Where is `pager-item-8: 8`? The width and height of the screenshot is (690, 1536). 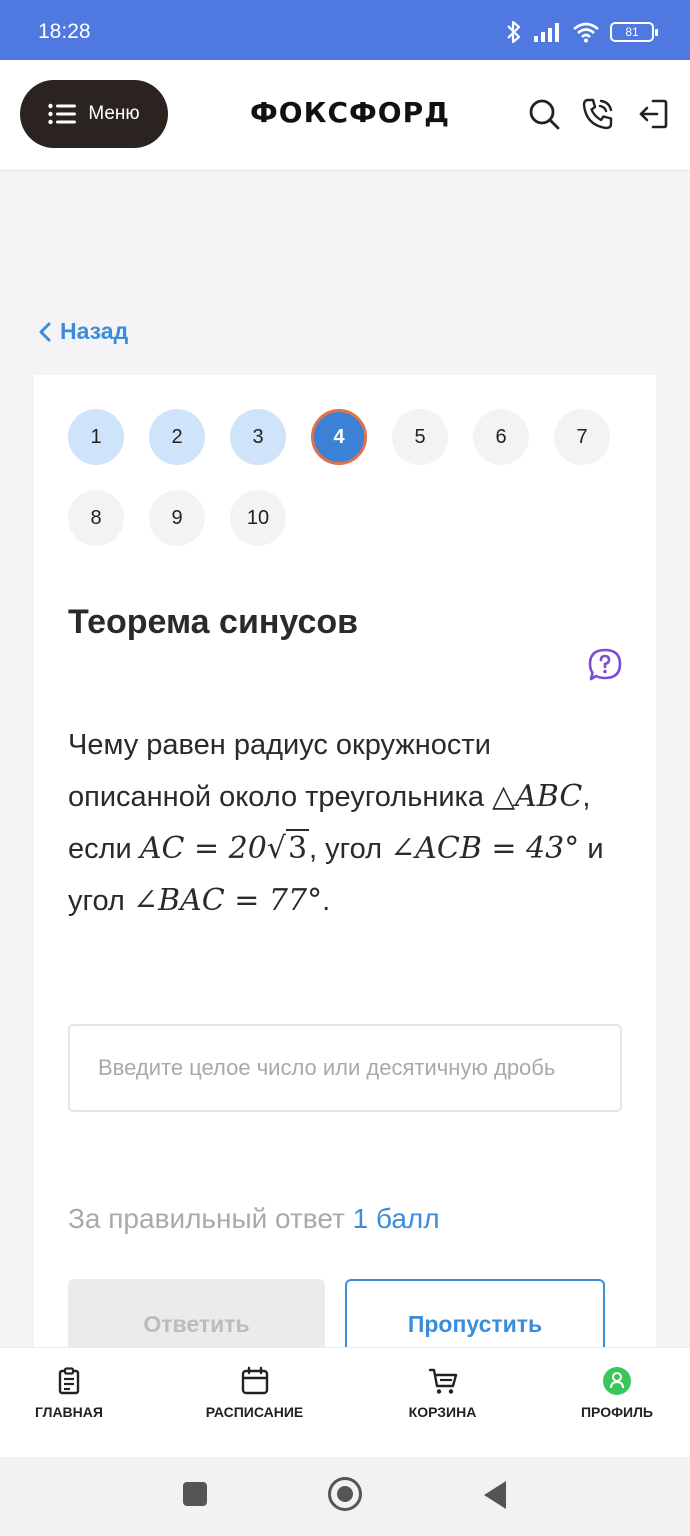
pager-item-8: 8 is located at coordinates (96, 518).